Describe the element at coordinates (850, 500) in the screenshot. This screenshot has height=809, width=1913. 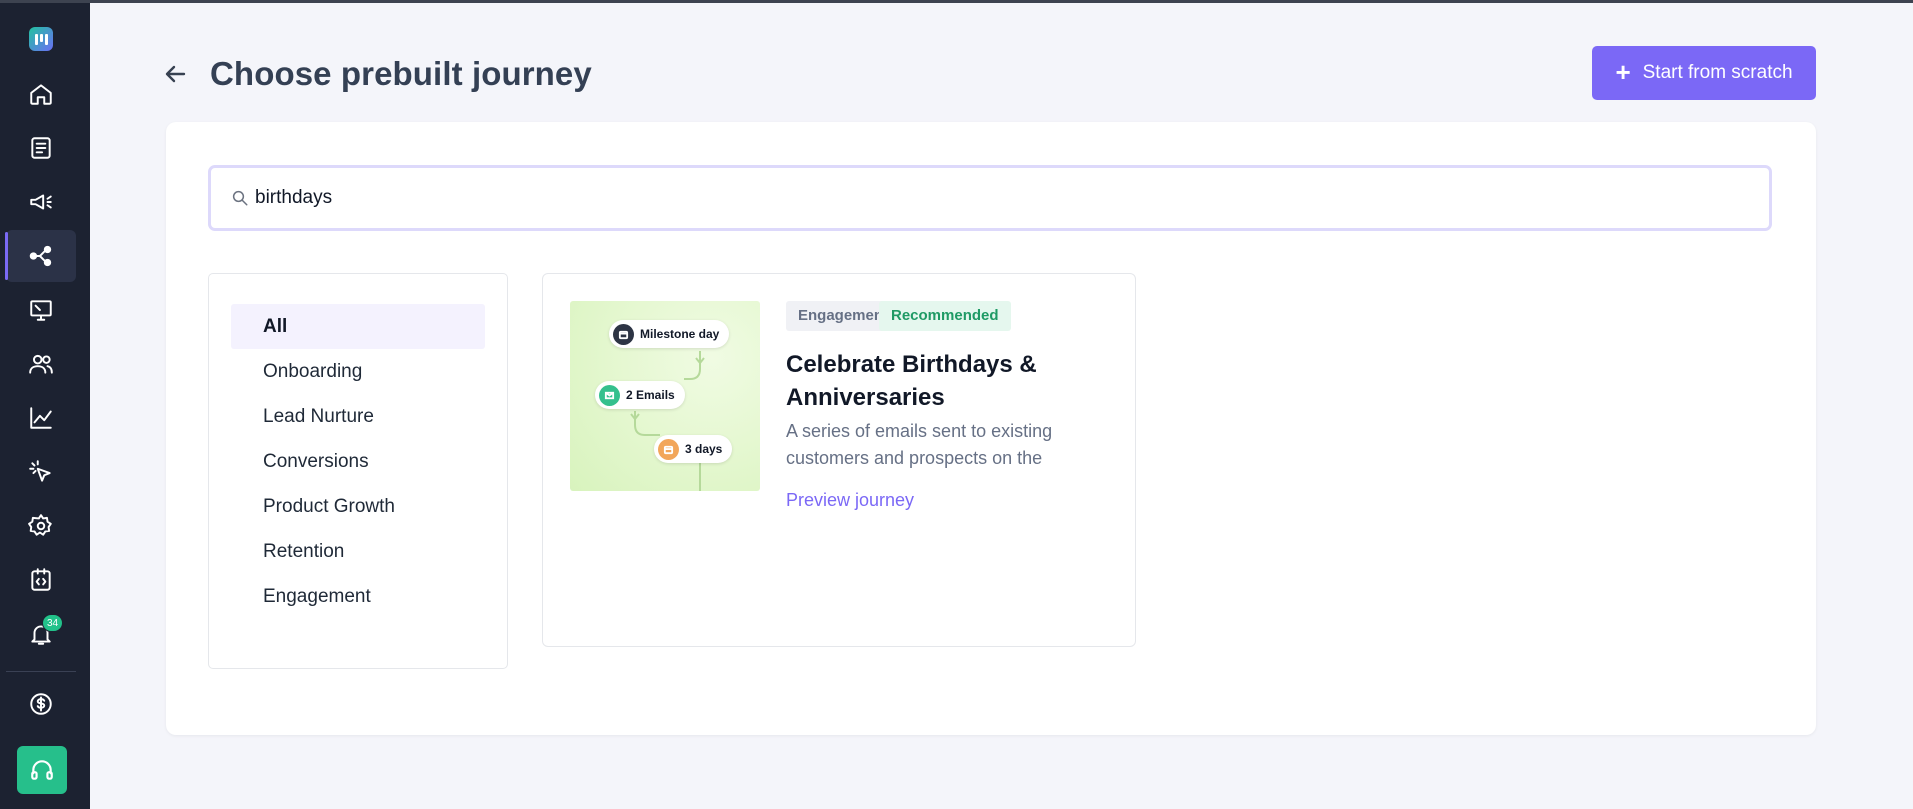
I see `preview-journey-link: Preview journey` at that location.